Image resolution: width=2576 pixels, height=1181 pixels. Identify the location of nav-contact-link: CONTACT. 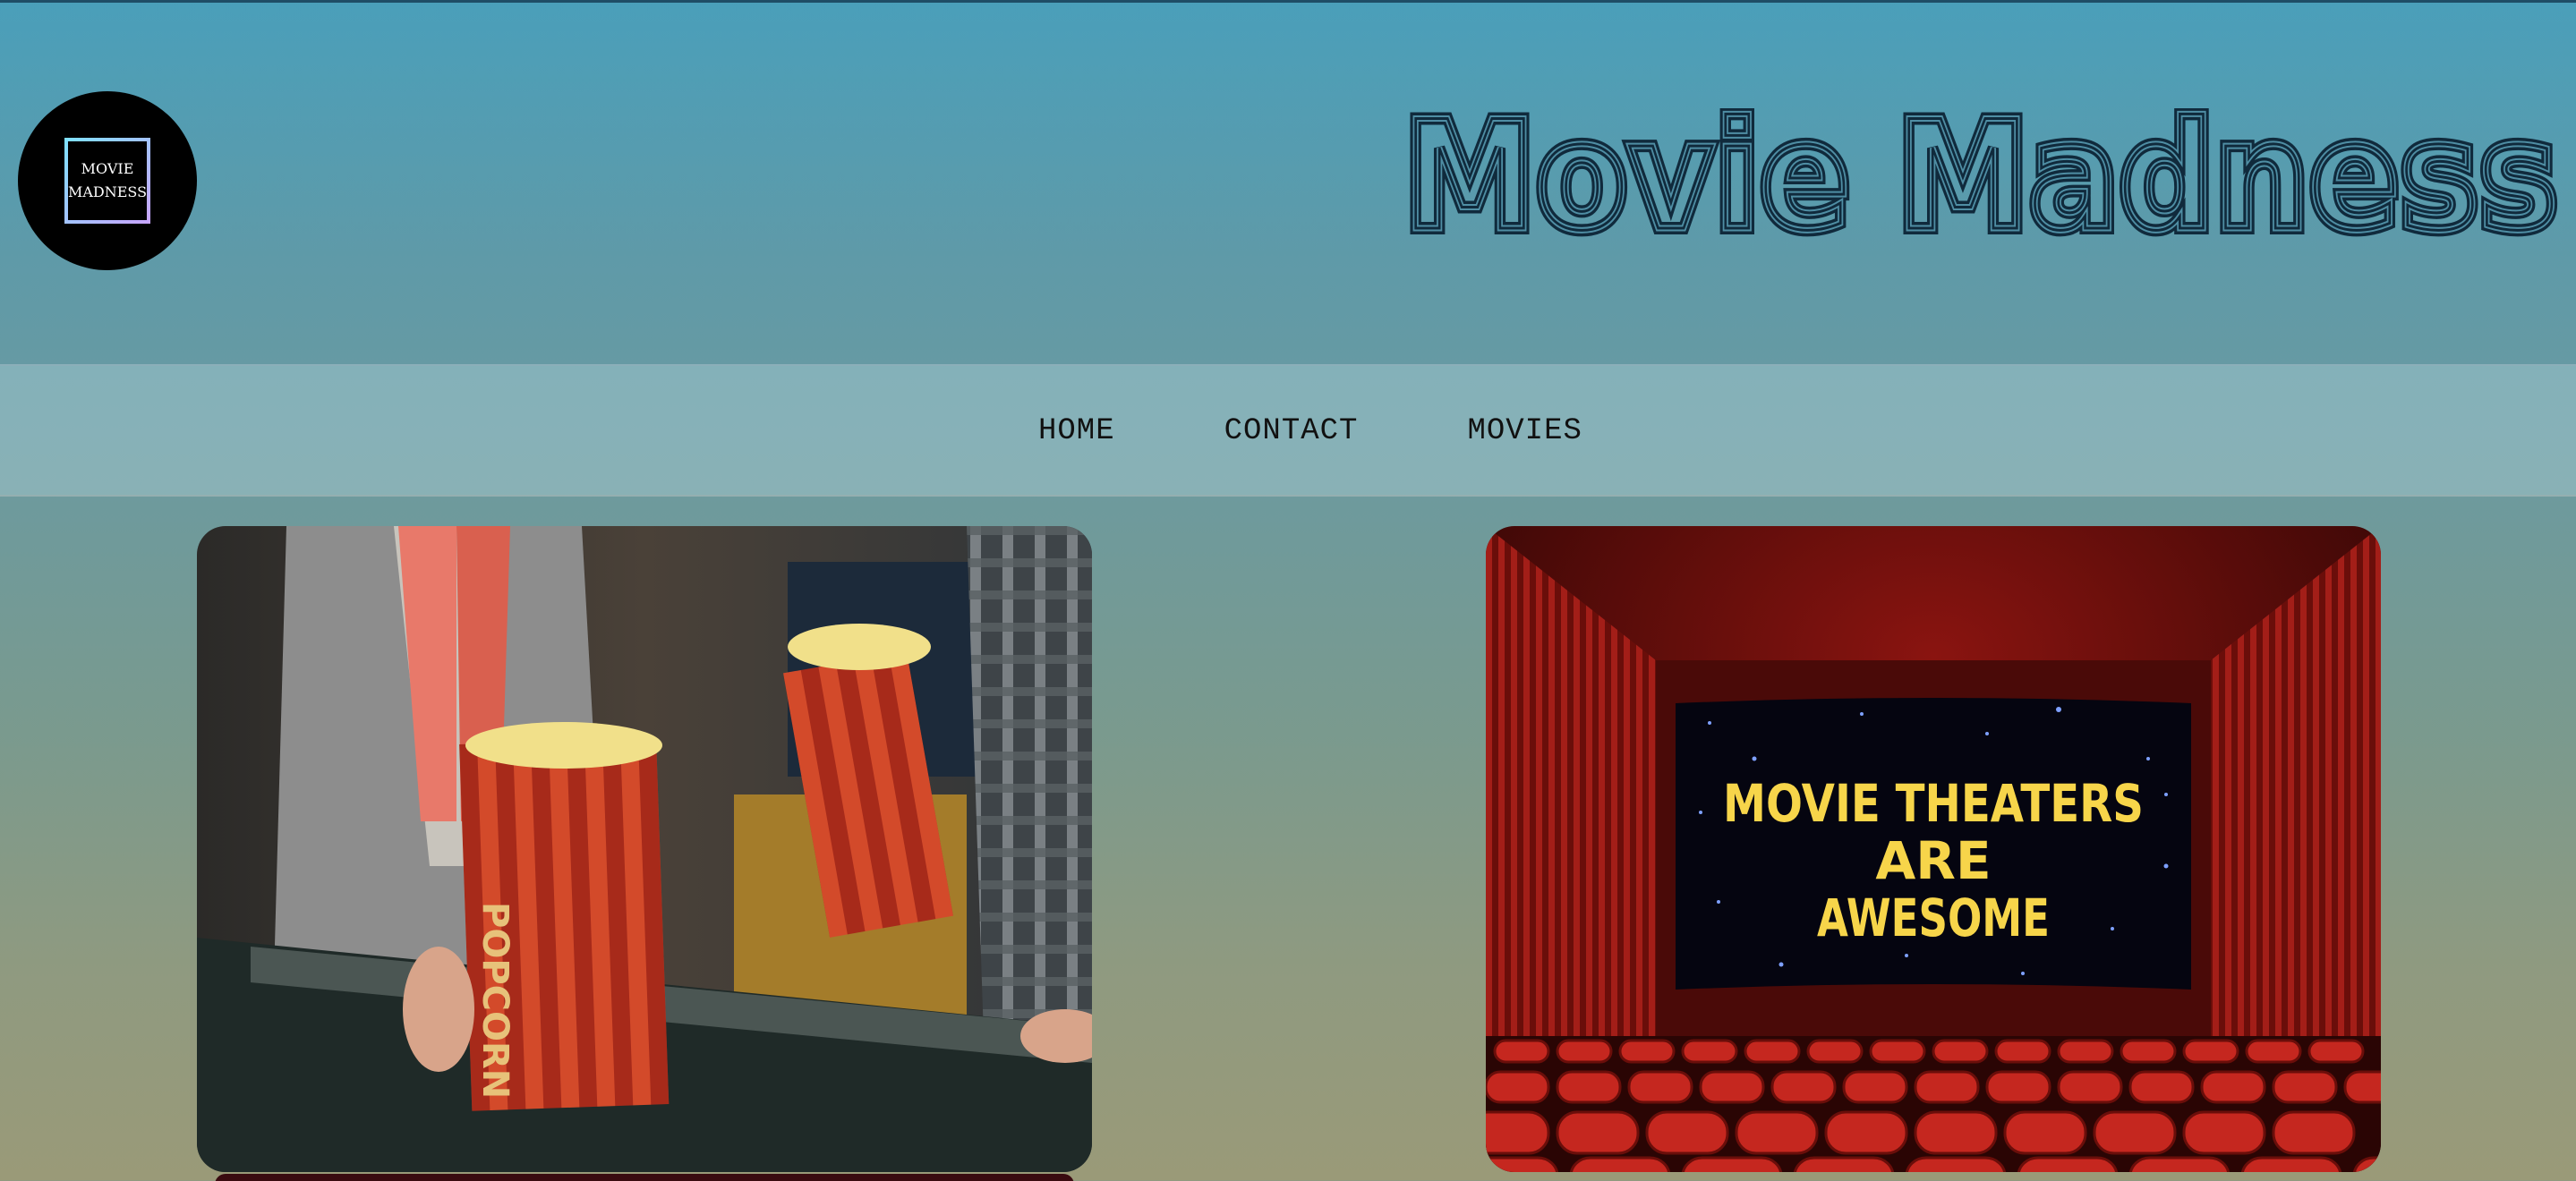
(1291, 431).